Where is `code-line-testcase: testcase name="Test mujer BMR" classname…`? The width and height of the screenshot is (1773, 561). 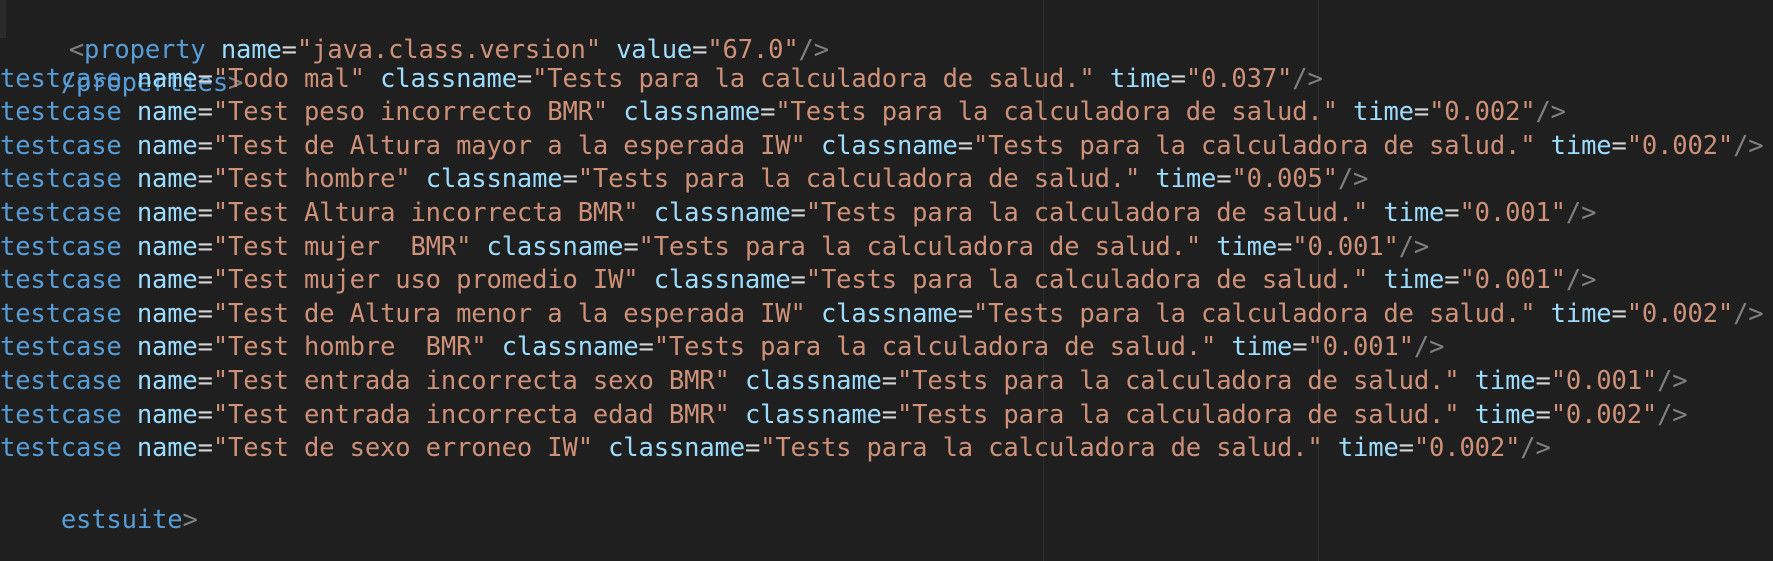 code-line-testcase: testcase name="Test mujer BMR" classname… is located at coordinates (714, 247).